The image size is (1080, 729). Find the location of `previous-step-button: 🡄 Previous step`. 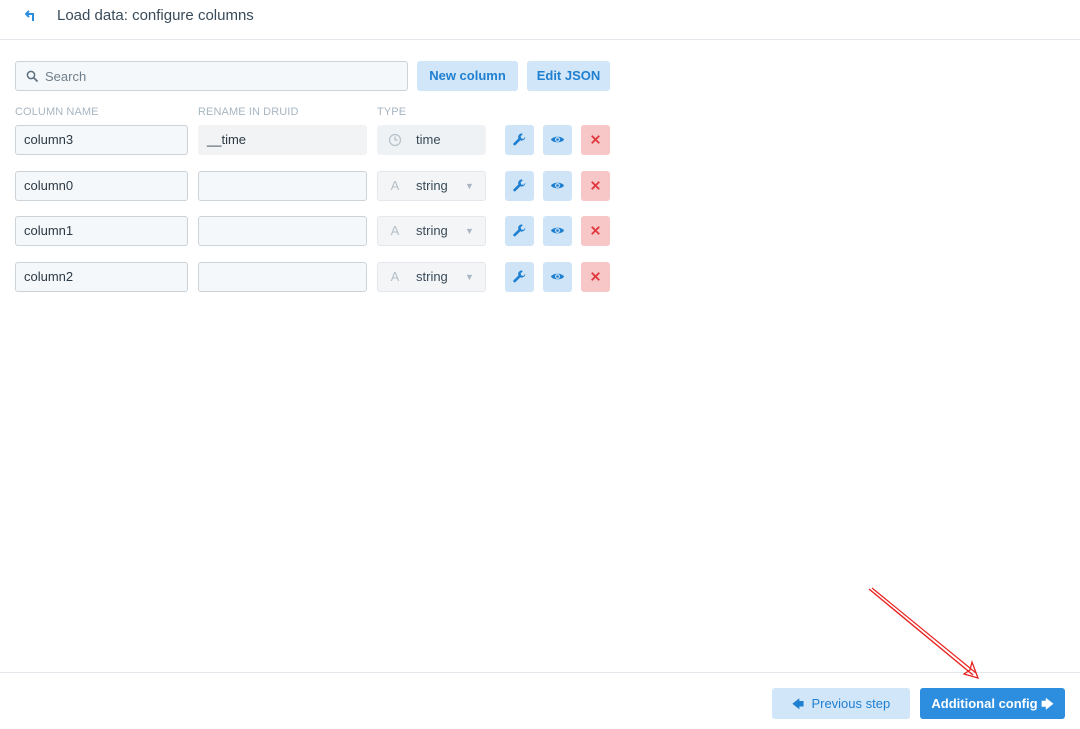

previous-step-button: 🡄 Previous step is located at coordinates (841, 703).